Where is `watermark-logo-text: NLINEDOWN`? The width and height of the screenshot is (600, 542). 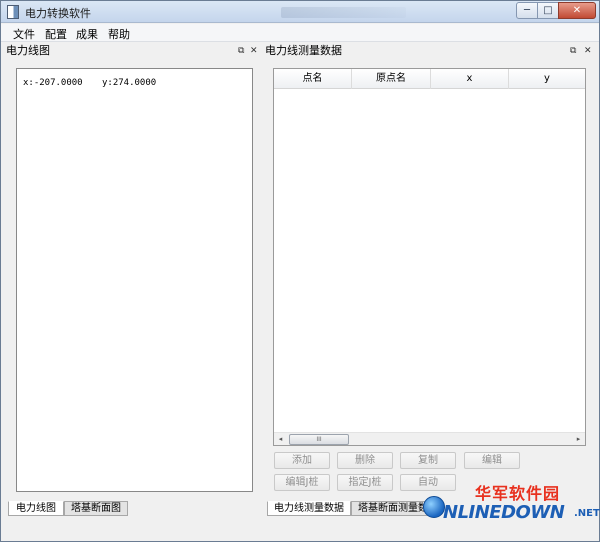
watermark-logo-text: NLINEDOWN is located at coordinates (504, 512).